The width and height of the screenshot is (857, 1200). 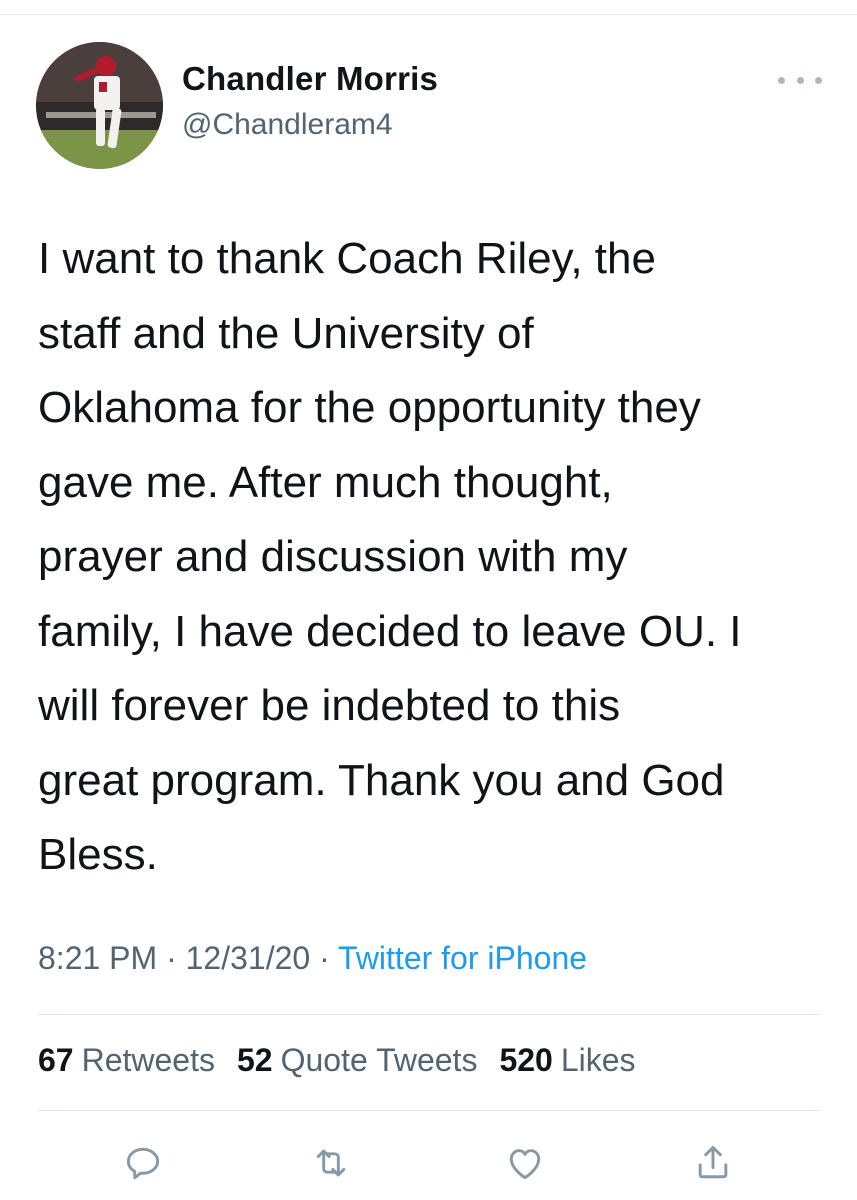 I want to click on quote-tweets-stat: 52 Quote Tweets, so click(x=357, y=1060).